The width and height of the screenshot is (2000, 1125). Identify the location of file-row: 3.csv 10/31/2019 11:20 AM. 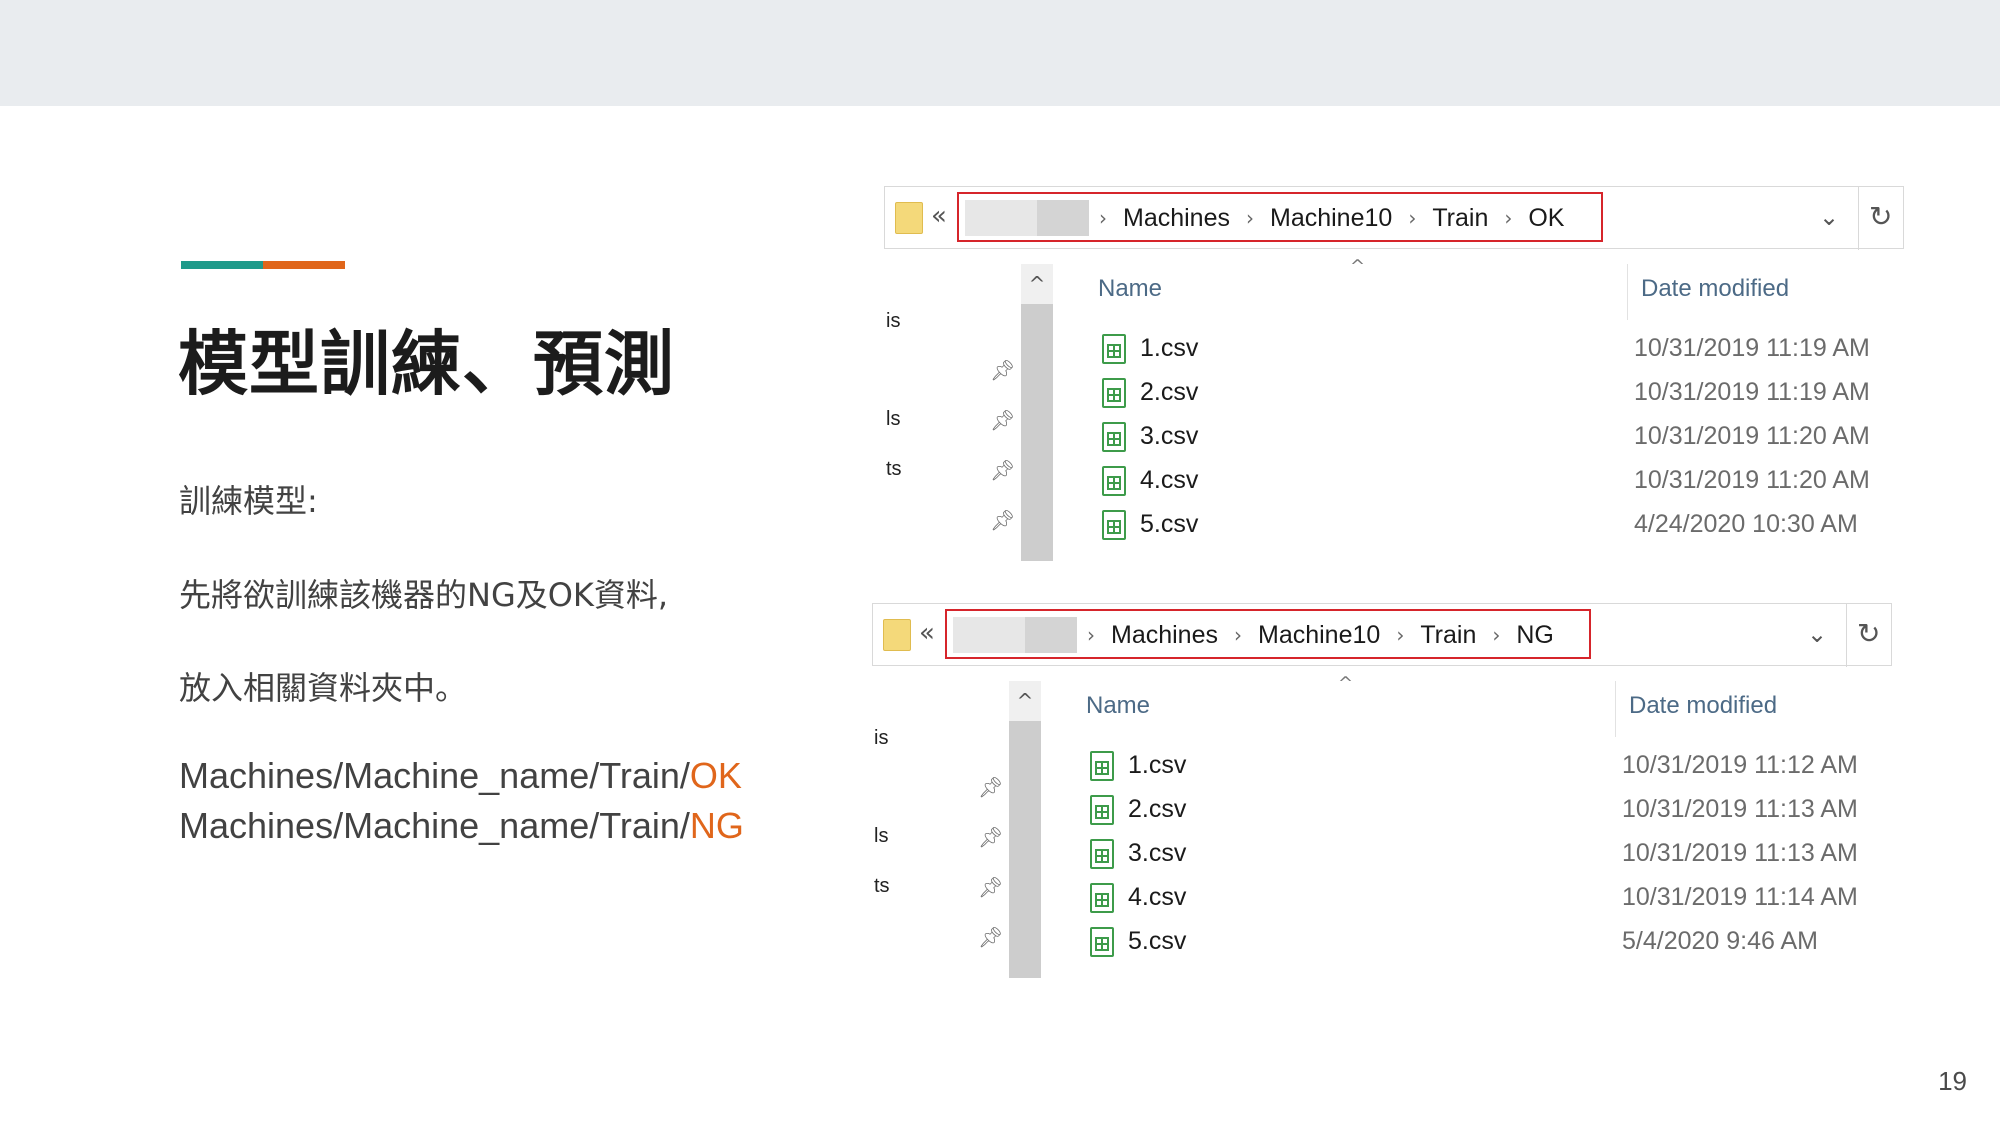
(1502, 438).